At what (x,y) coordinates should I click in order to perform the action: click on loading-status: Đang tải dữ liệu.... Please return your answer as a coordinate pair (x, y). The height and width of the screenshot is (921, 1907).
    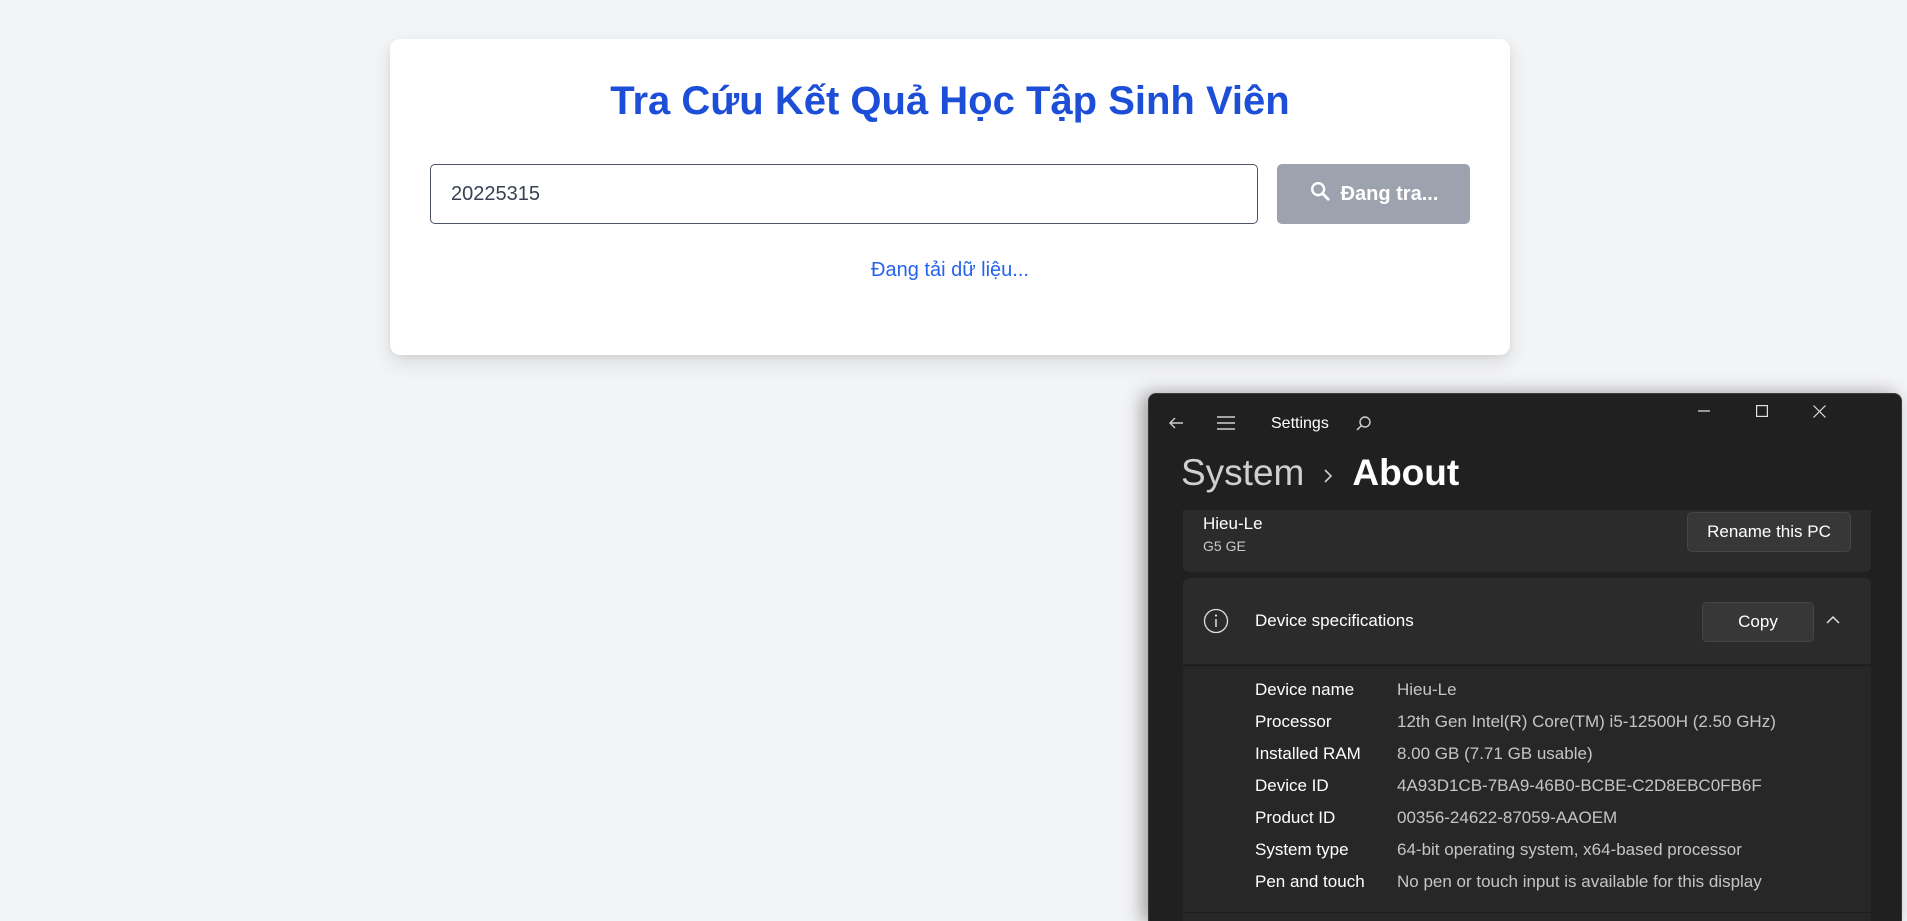
    Looking at the image, I should click on (950, 270).